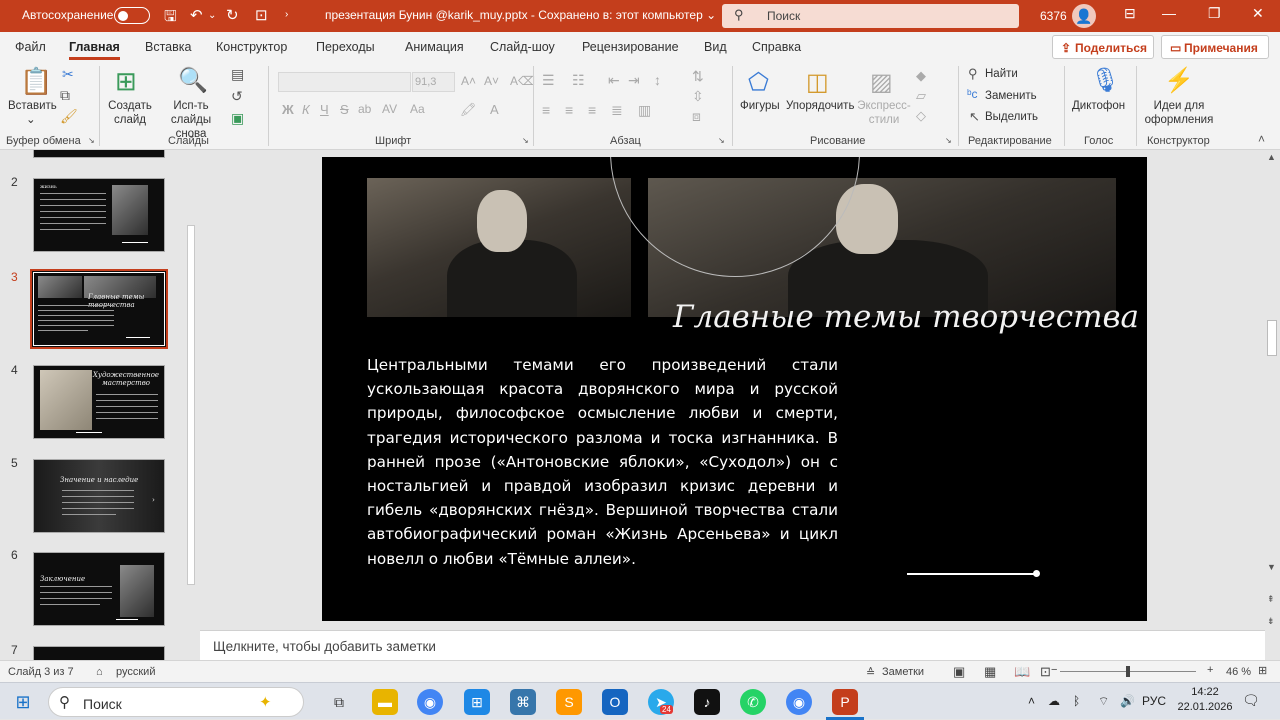 This screenshot has height=720, width=1280. I want to click on shape-outline-icon: ▱, so click(921, 96).